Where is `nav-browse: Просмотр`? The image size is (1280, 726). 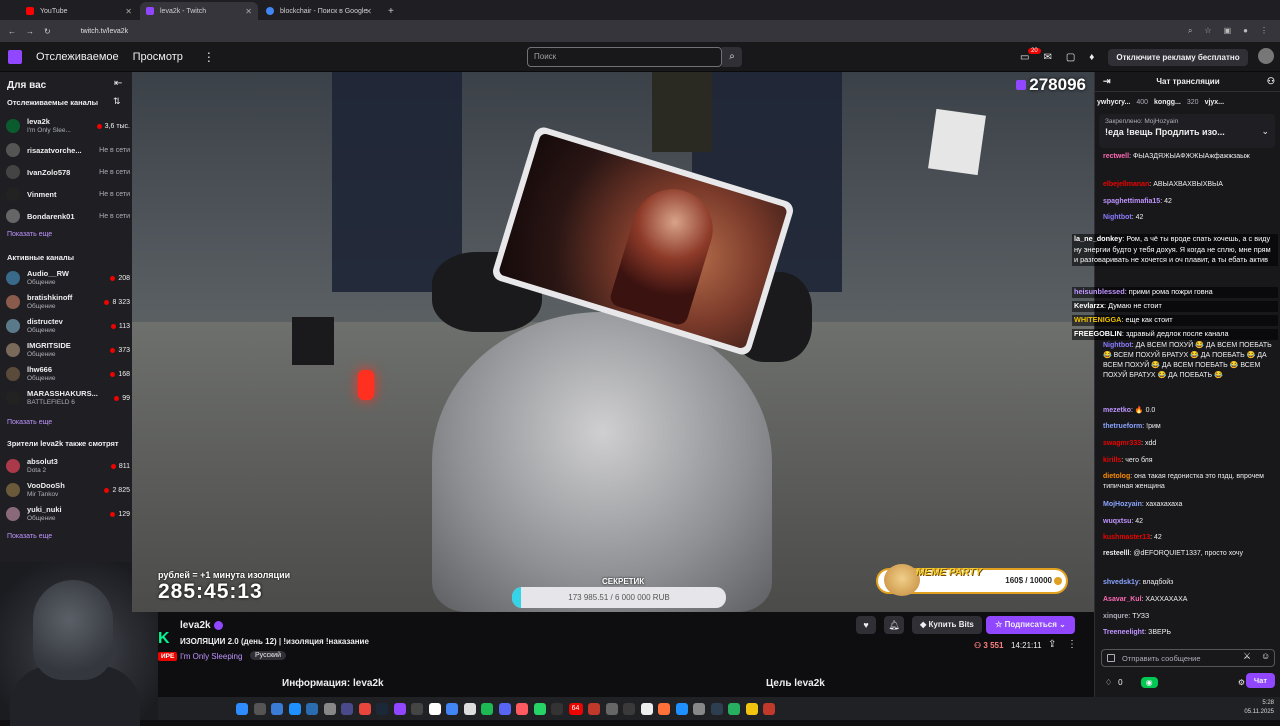 nav-browse: Просмотр is located at coordinates (158, 57).